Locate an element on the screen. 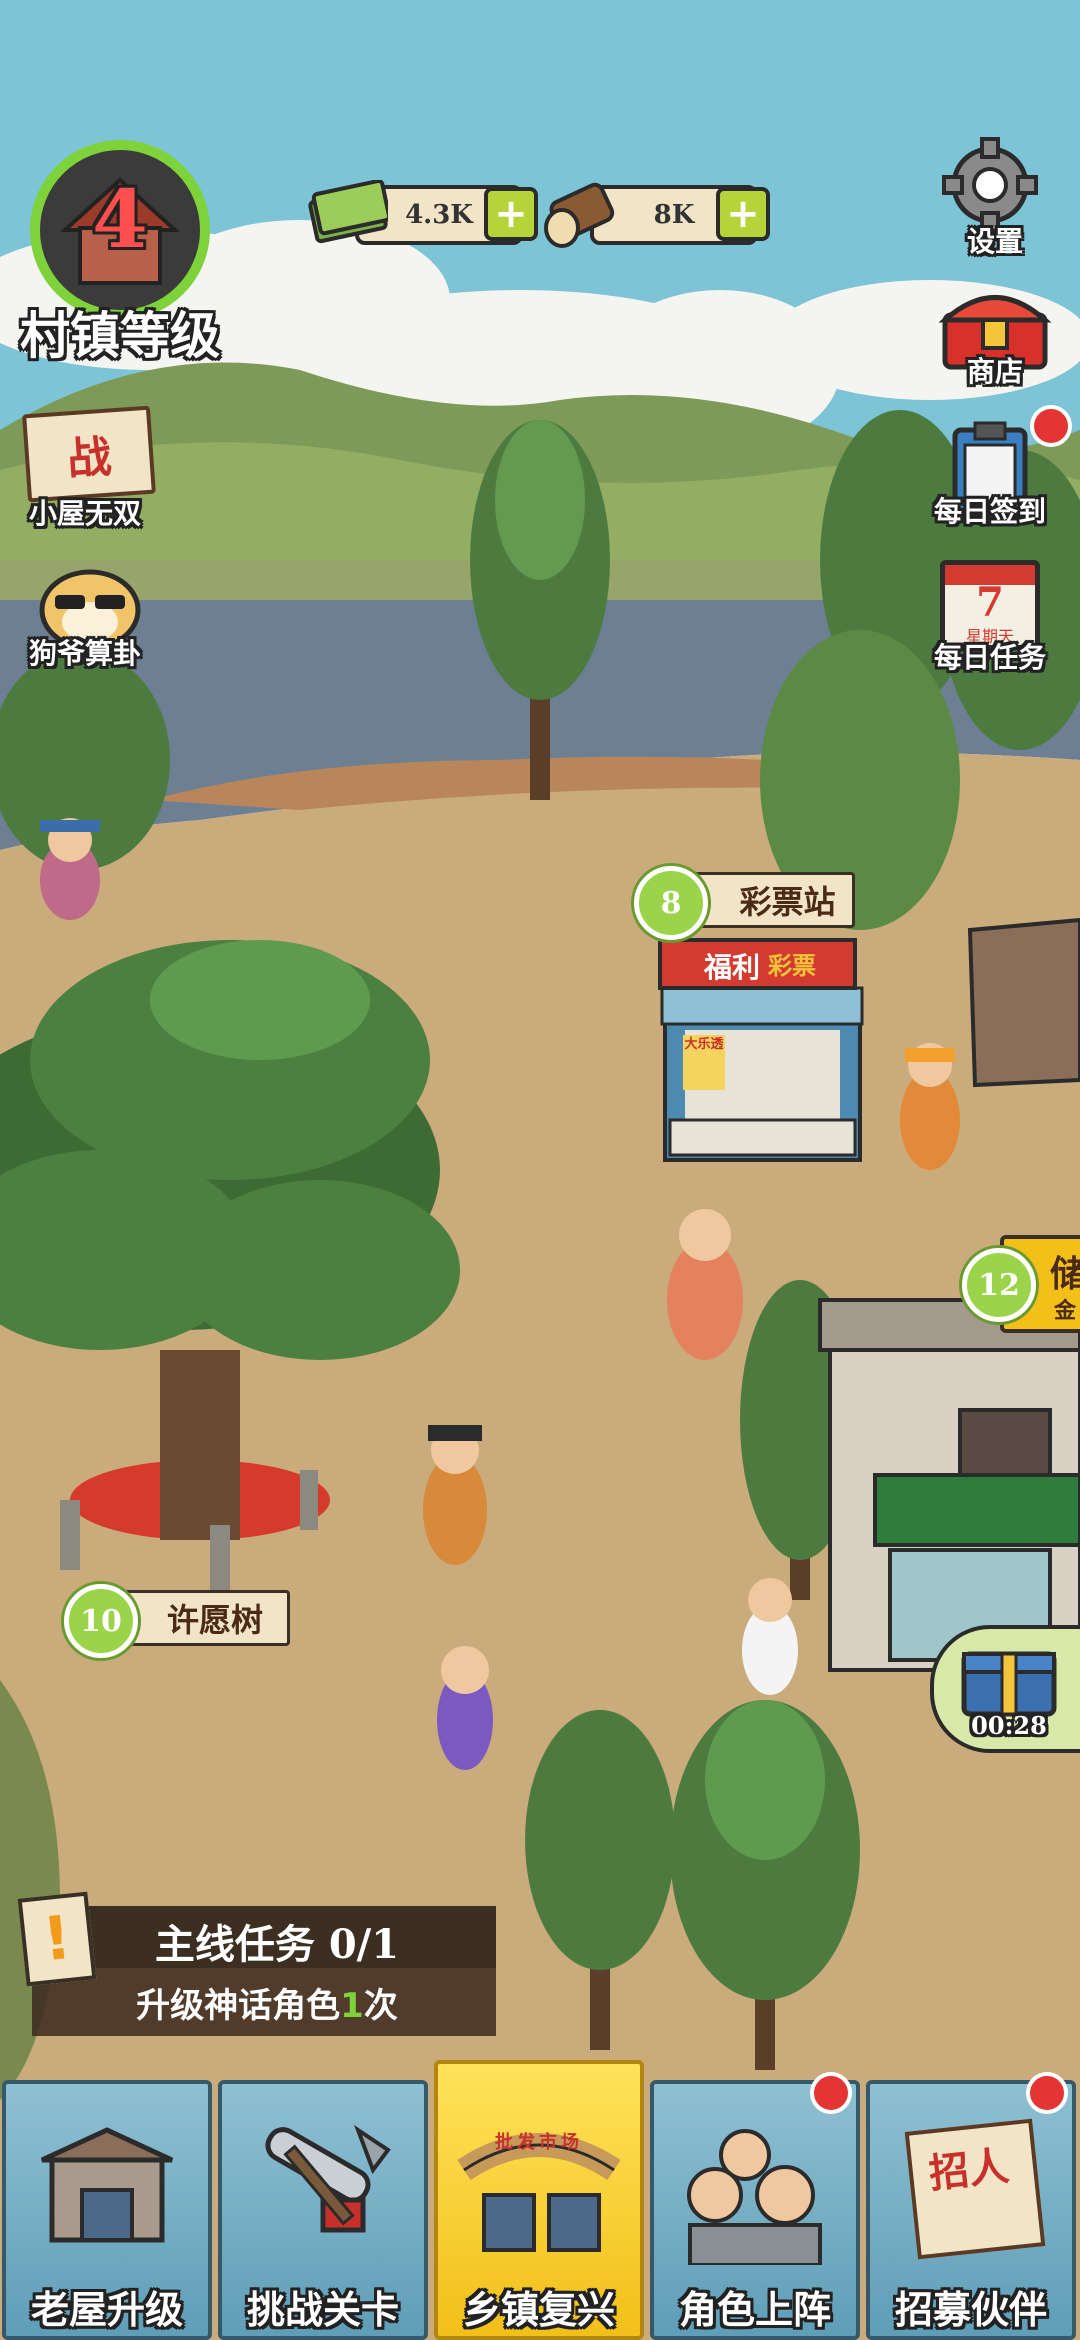 This screenshot has height=2340, width=1080. battle-sign-icon: 战 is located at coordinates (89, 454).